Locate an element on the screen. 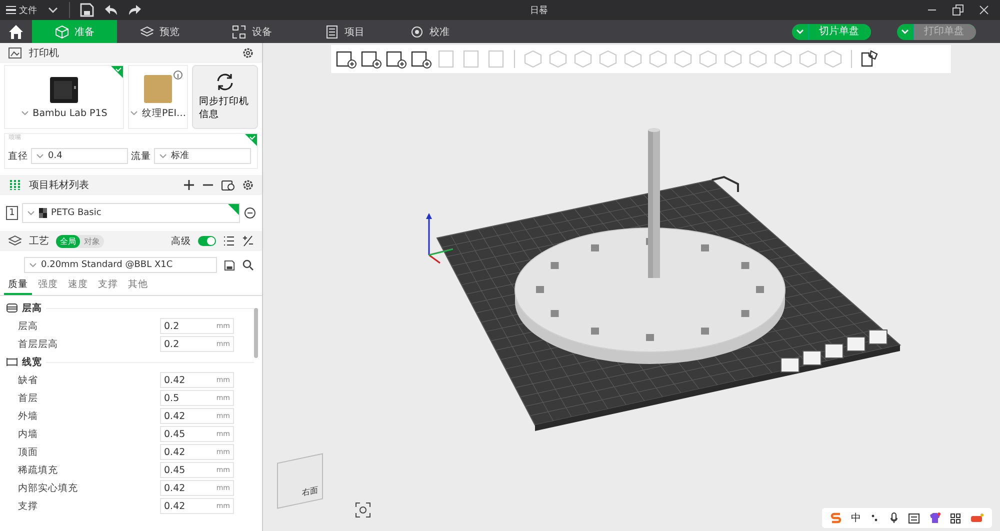  flow-dropdown: 标准 is located at coordinates (202, 156).